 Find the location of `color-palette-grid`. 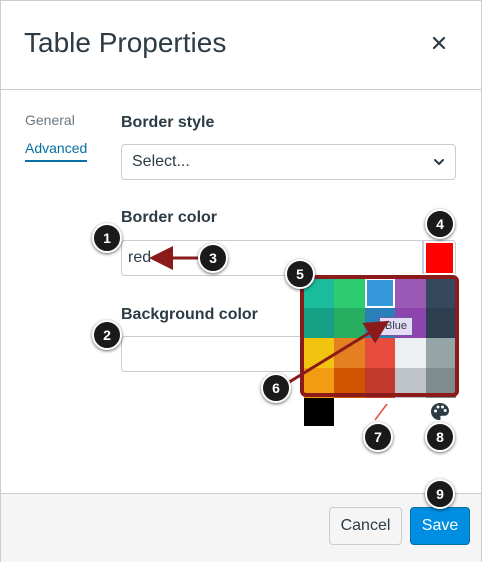

color-palette-grid is located at coordinates (380, 338).